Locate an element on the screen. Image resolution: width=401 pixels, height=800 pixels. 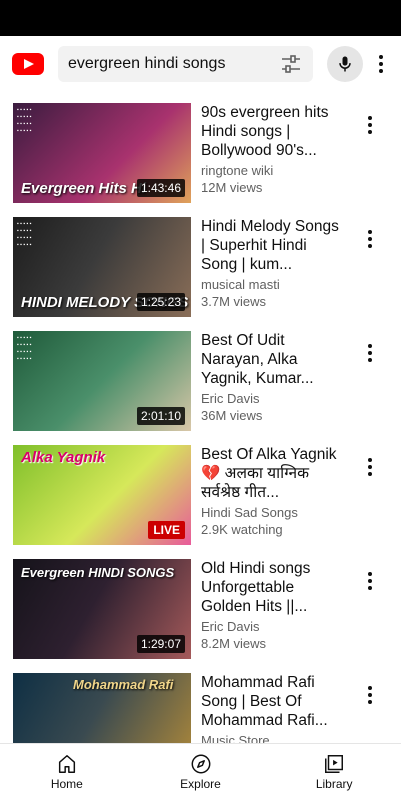
live-badge: LIVE is located at coordinates (166, 530).